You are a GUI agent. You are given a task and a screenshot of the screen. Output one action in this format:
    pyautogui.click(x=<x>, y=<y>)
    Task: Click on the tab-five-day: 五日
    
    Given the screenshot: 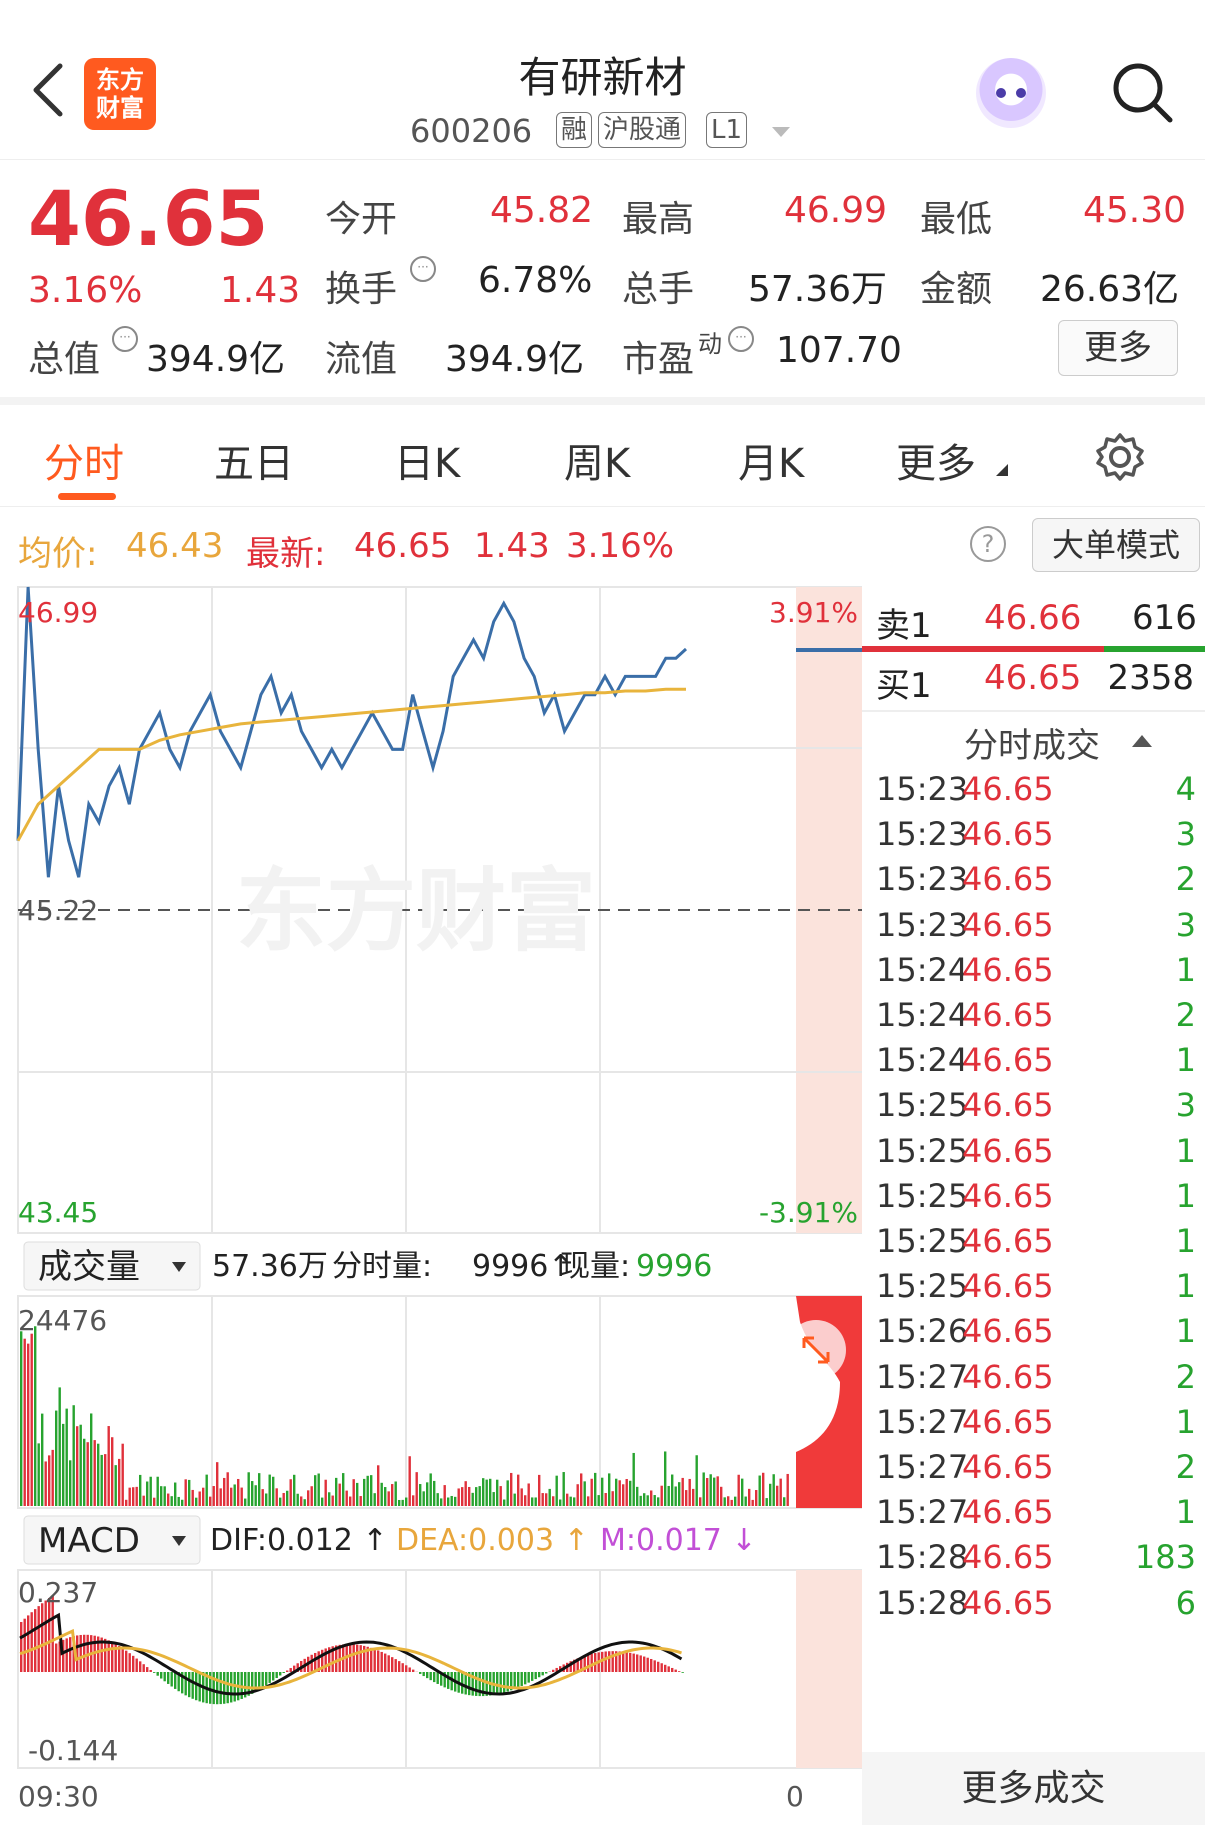 What is the action you would take?
    pyautogui.click(x=254, y=460)
    